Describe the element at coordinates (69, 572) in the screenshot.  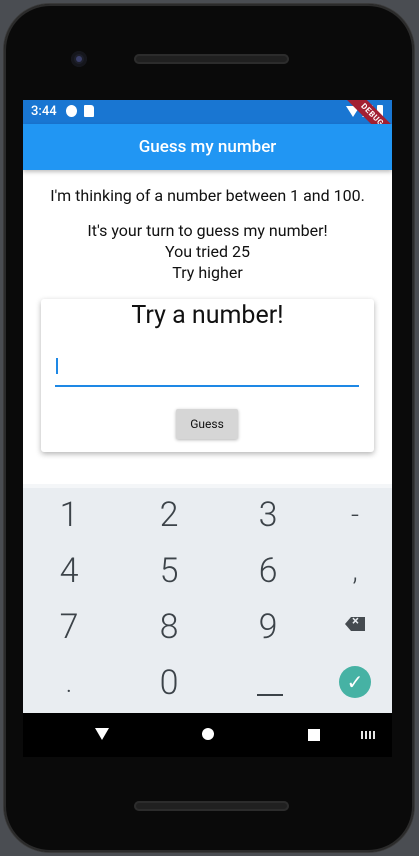
I see `key-4: 4` at that location.